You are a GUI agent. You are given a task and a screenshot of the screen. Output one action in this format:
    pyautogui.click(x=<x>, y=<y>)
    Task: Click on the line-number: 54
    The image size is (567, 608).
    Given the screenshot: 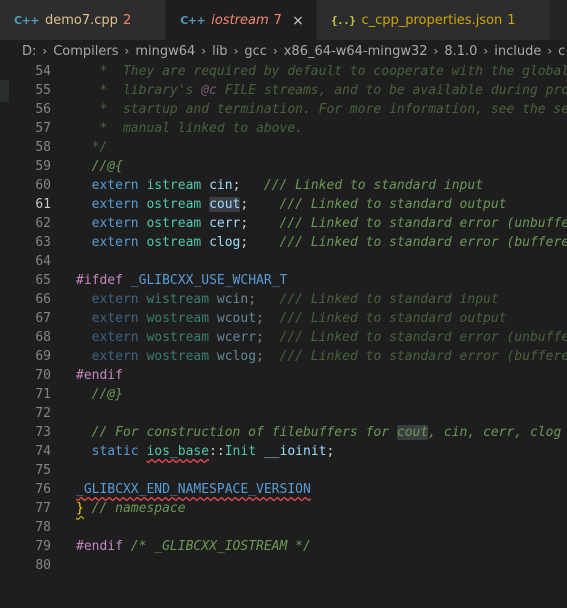 What is the action you would take?
    pyautogui.click(x=43, y=71)
    